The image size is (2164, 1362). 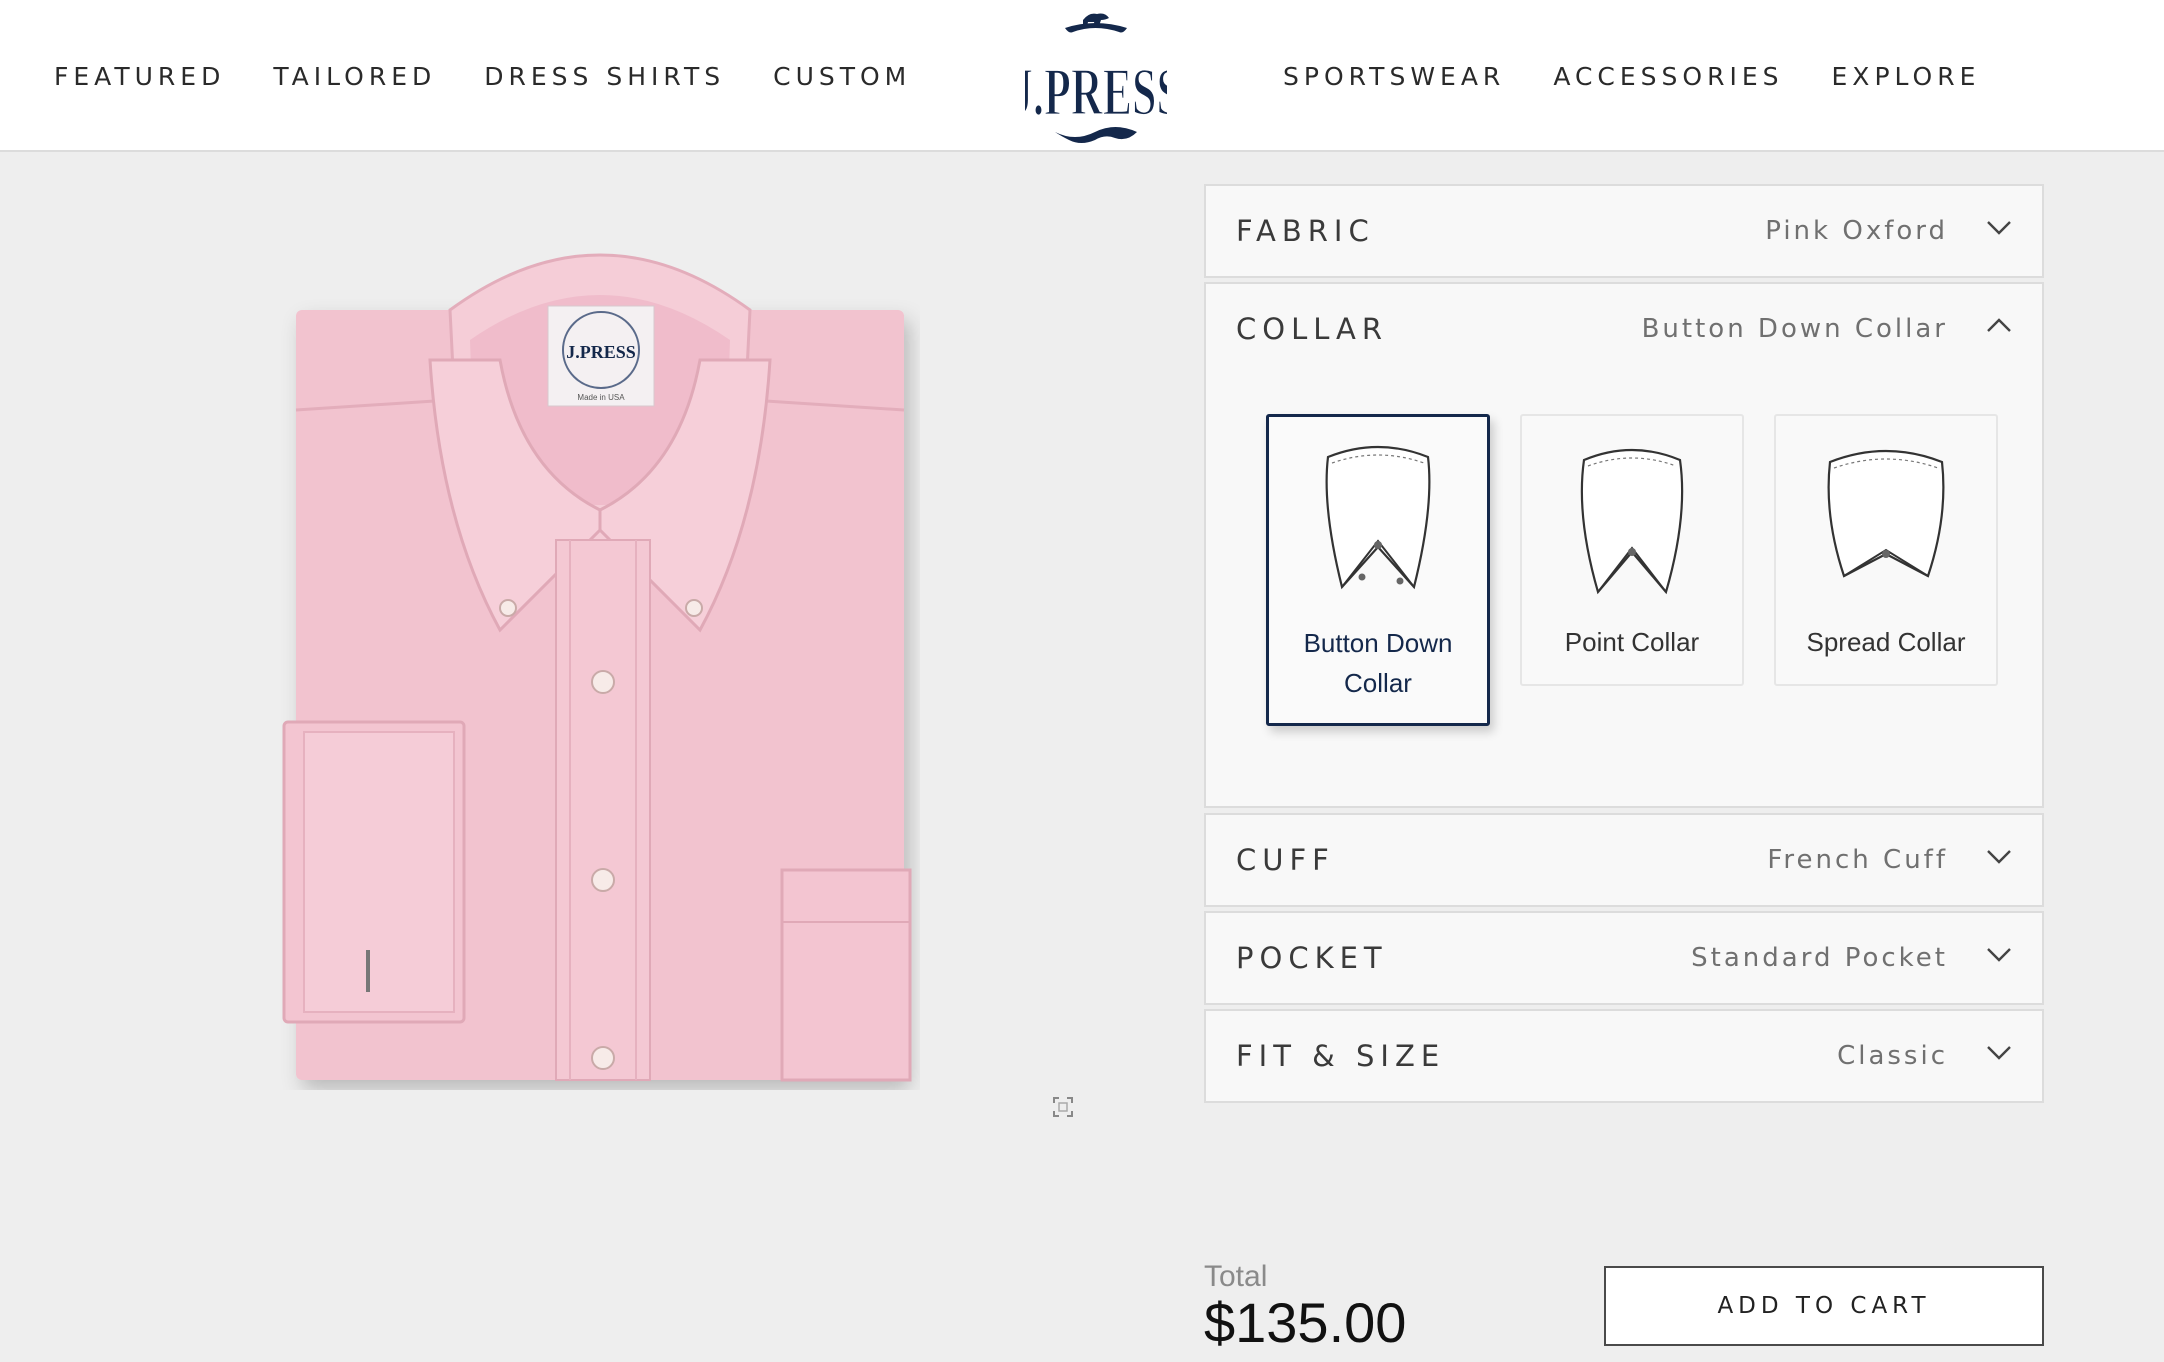 I want to click on option-cuff-panel: CUFF French Cuff, so click(x=1624, y=860).